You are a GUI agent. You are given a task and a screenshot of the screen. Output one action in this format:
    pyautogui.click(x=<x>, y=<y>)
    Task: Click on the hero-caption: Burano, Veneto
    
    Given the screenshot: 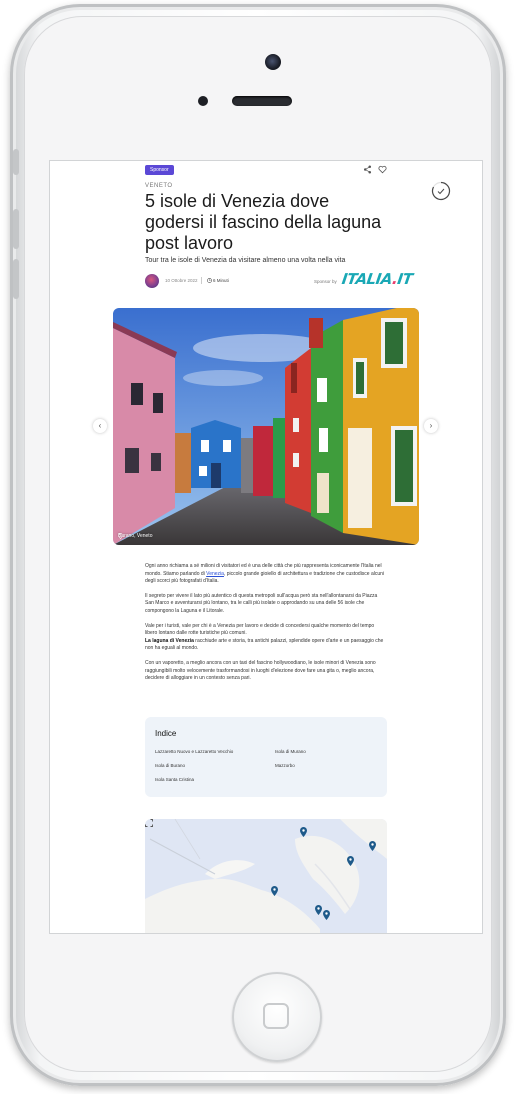 What is the action you would take?
    pyautogui.click(x=135, y=536)
    